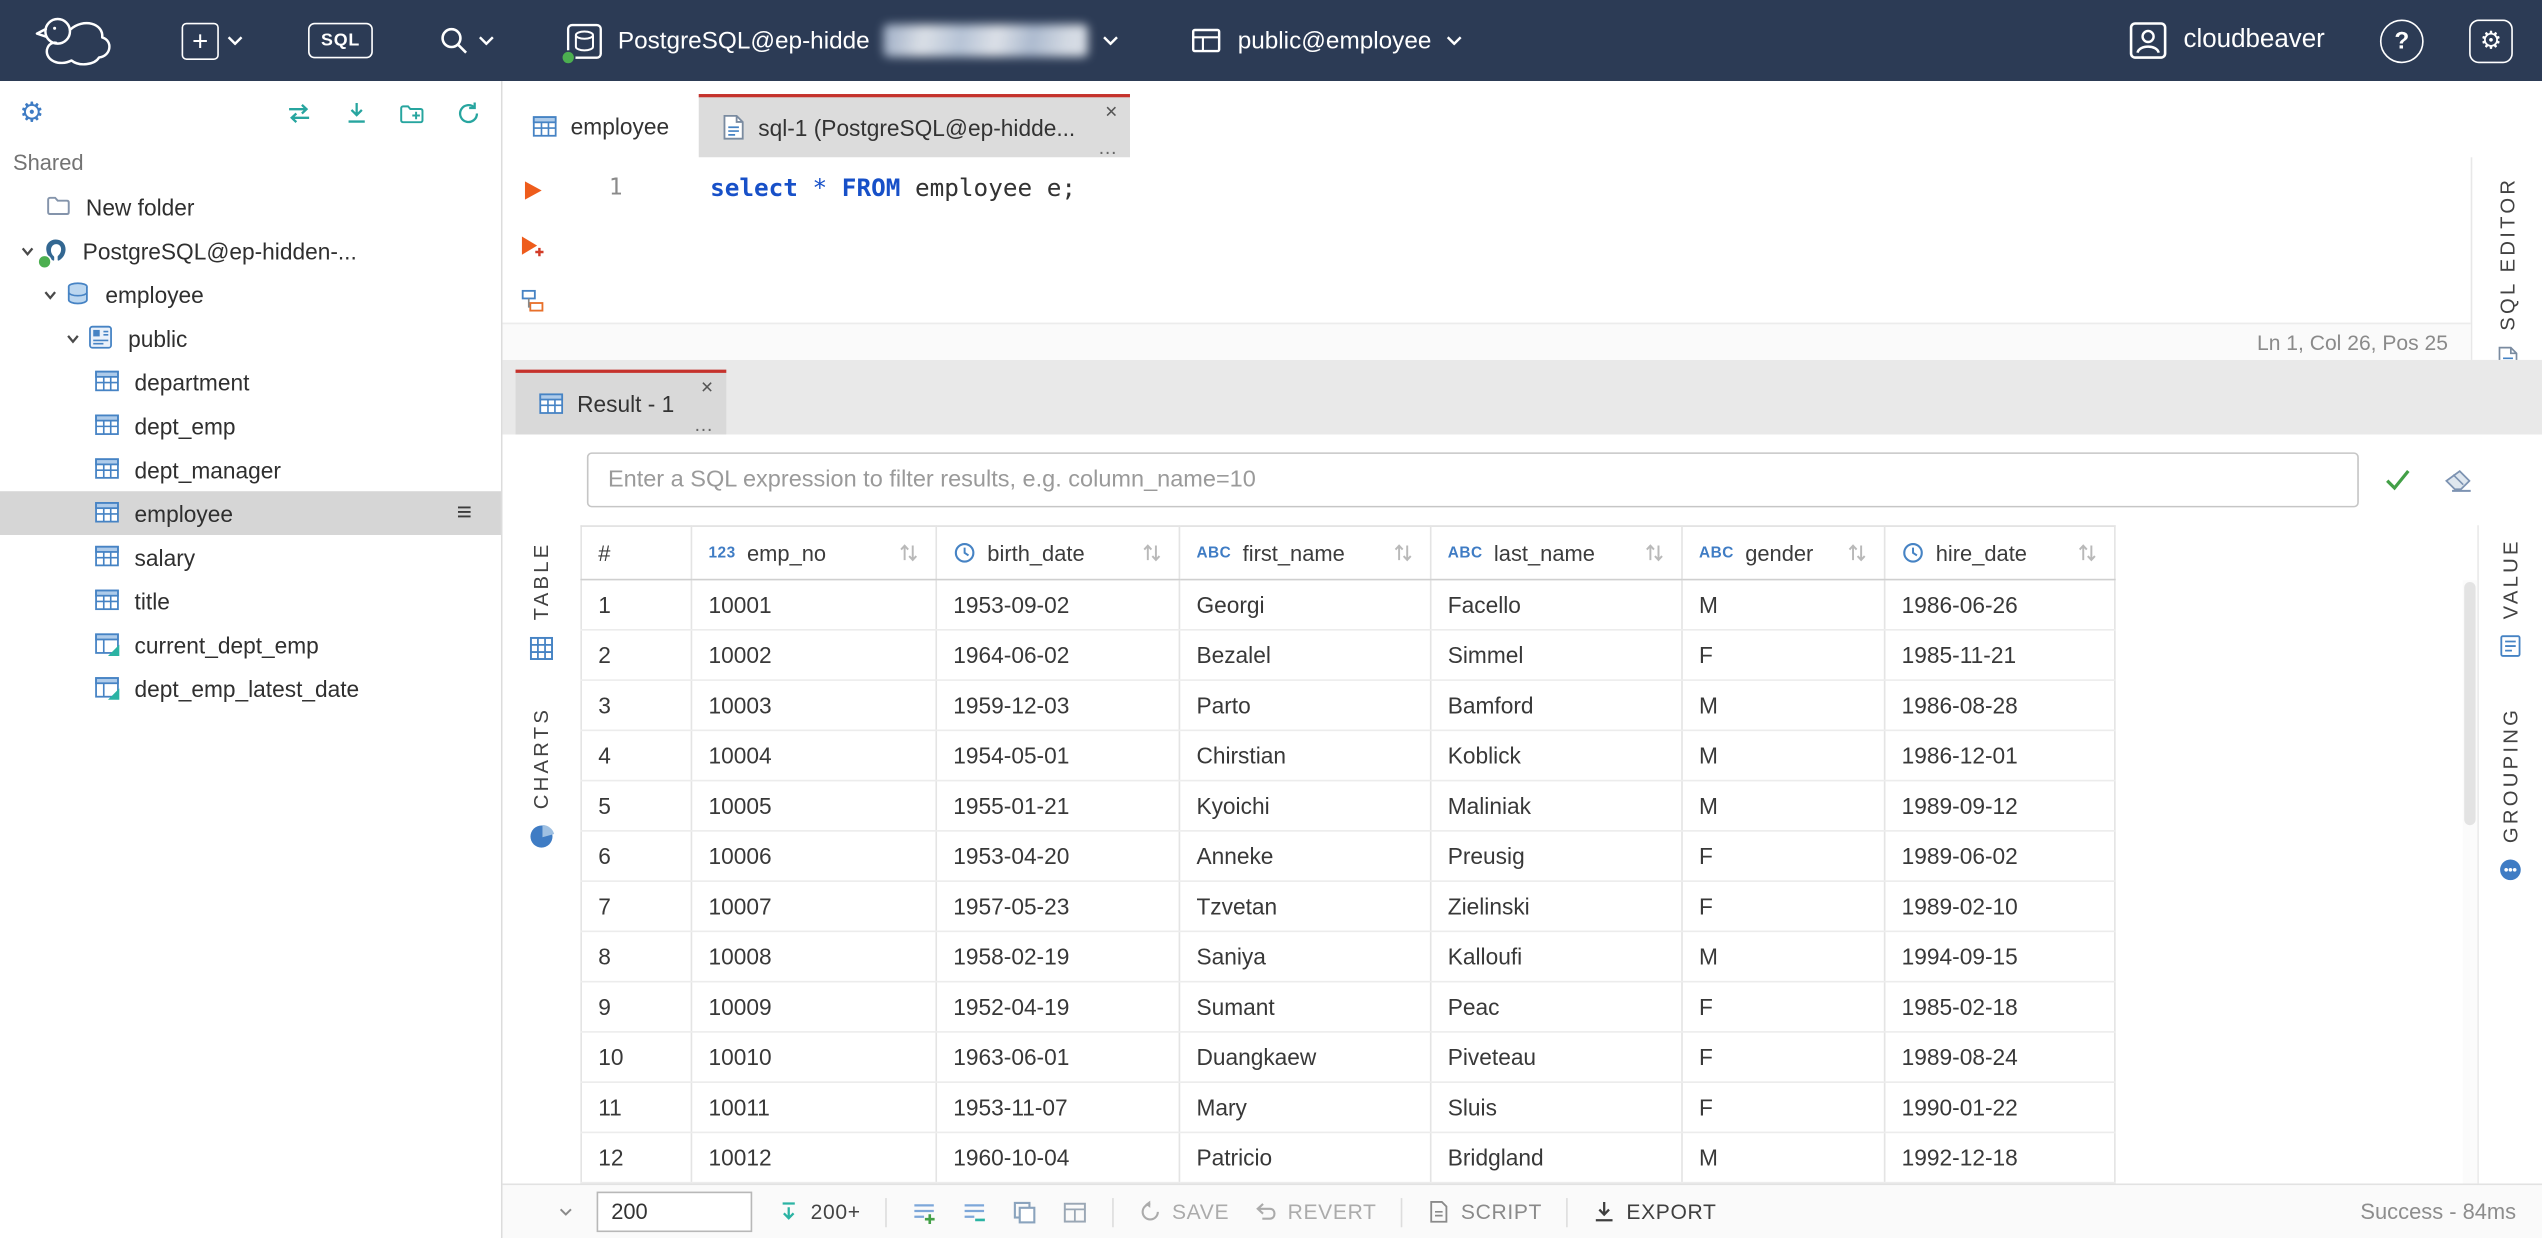  What do you see at coordinates (908, 552) in the screenshot?
I see `sort-icon` at bounding box center [908, 552].